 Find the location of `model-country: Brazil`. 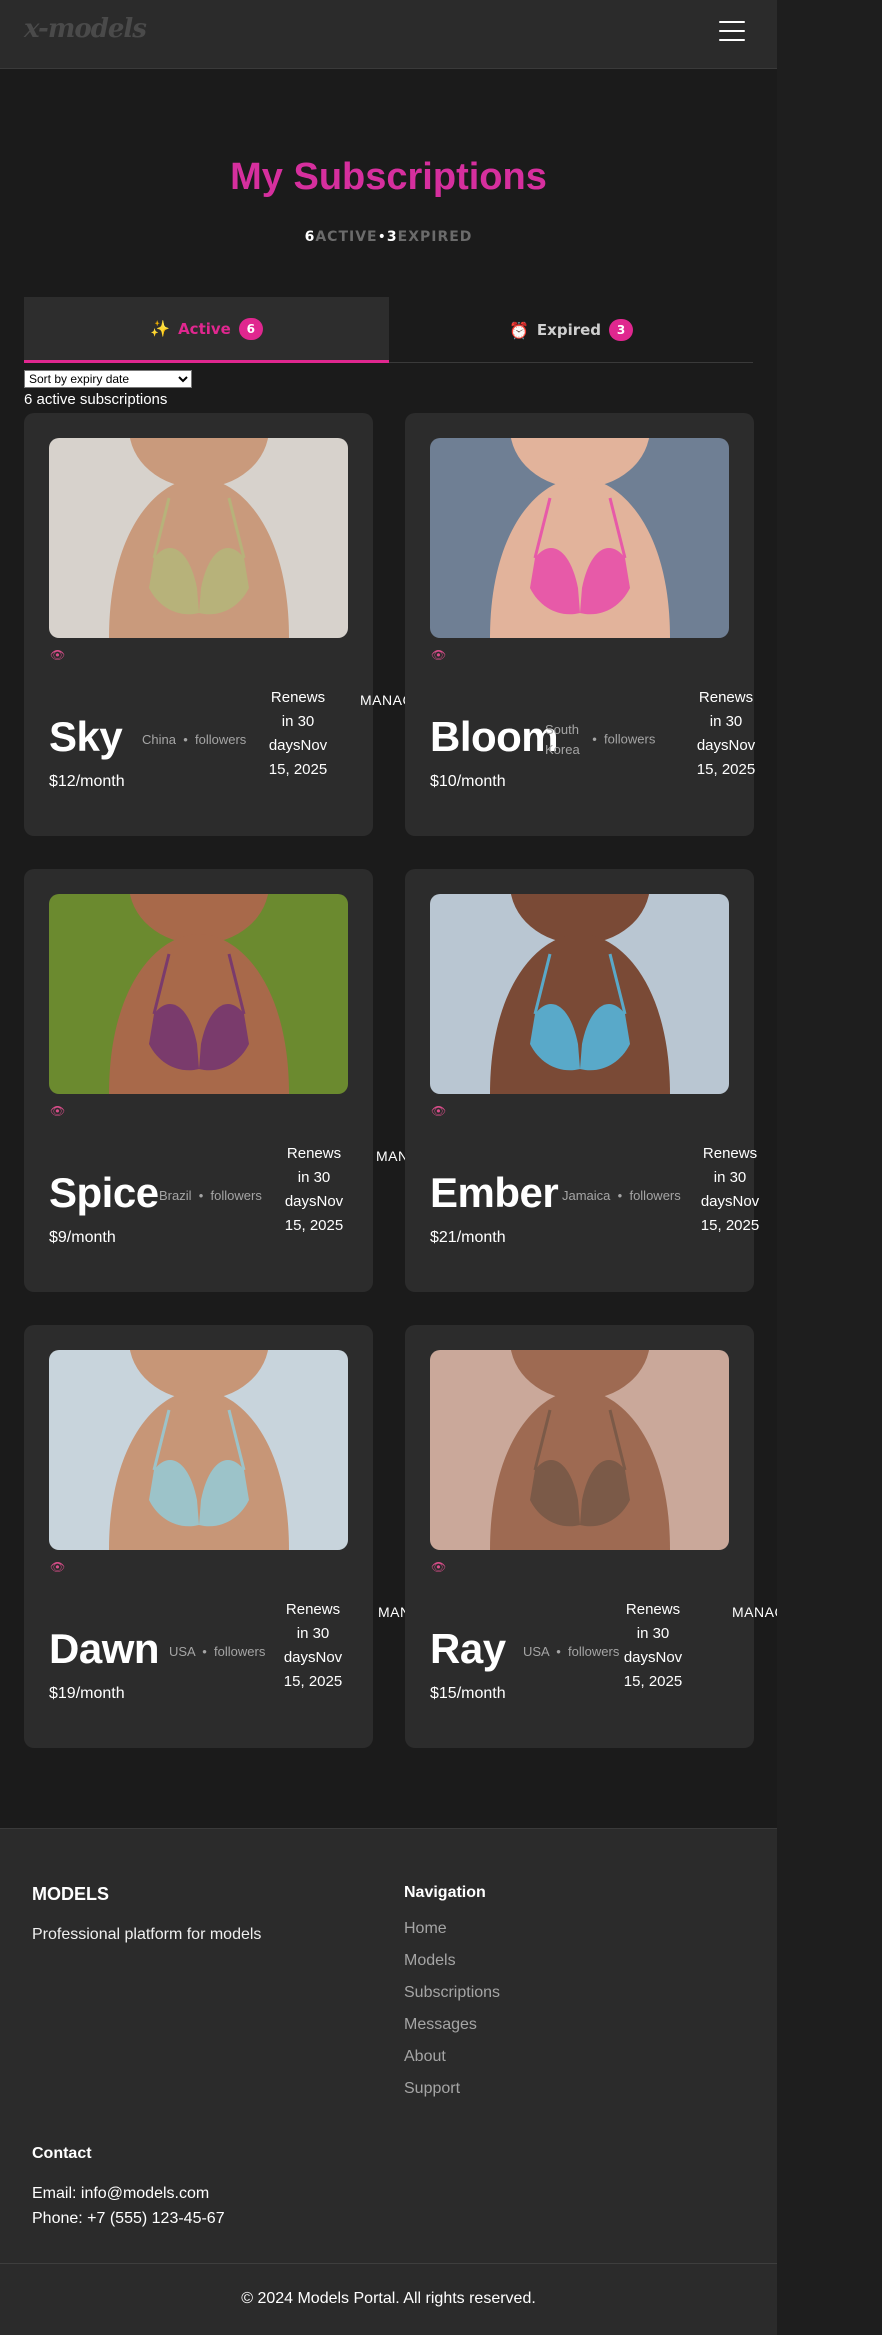

model-country: Brazil is located at coordinates (175, 1195).